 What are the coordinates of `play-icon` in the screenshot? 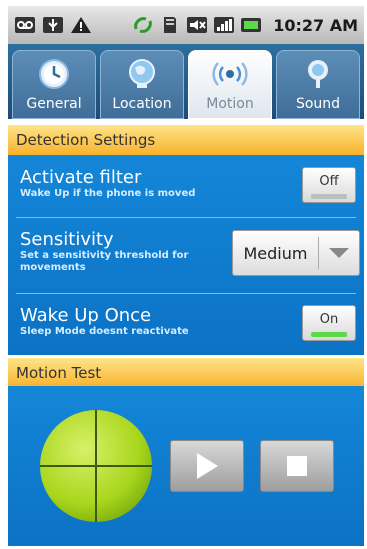 It's located at (207, 466).